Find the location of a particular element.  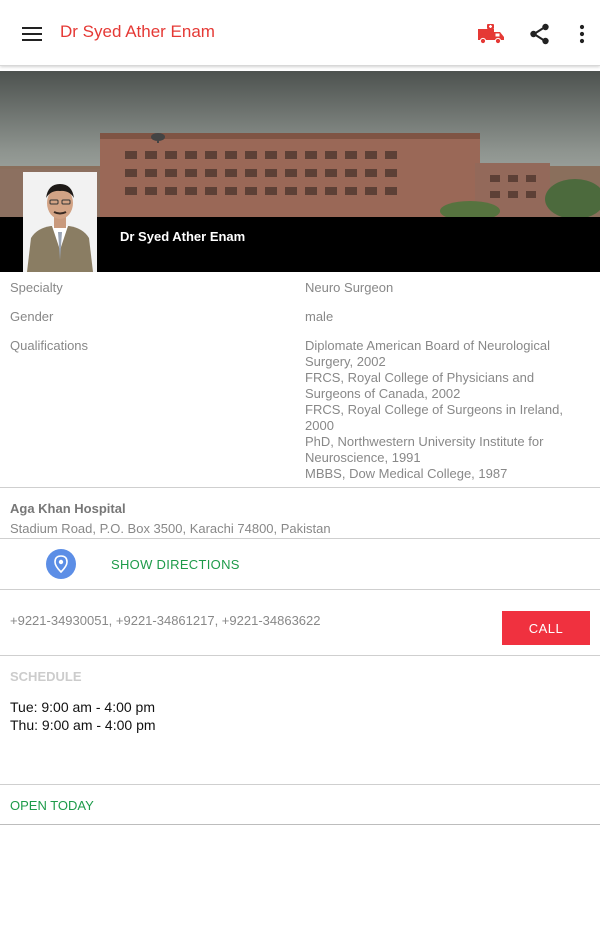

share-icon is located at coordinates (539, 34).